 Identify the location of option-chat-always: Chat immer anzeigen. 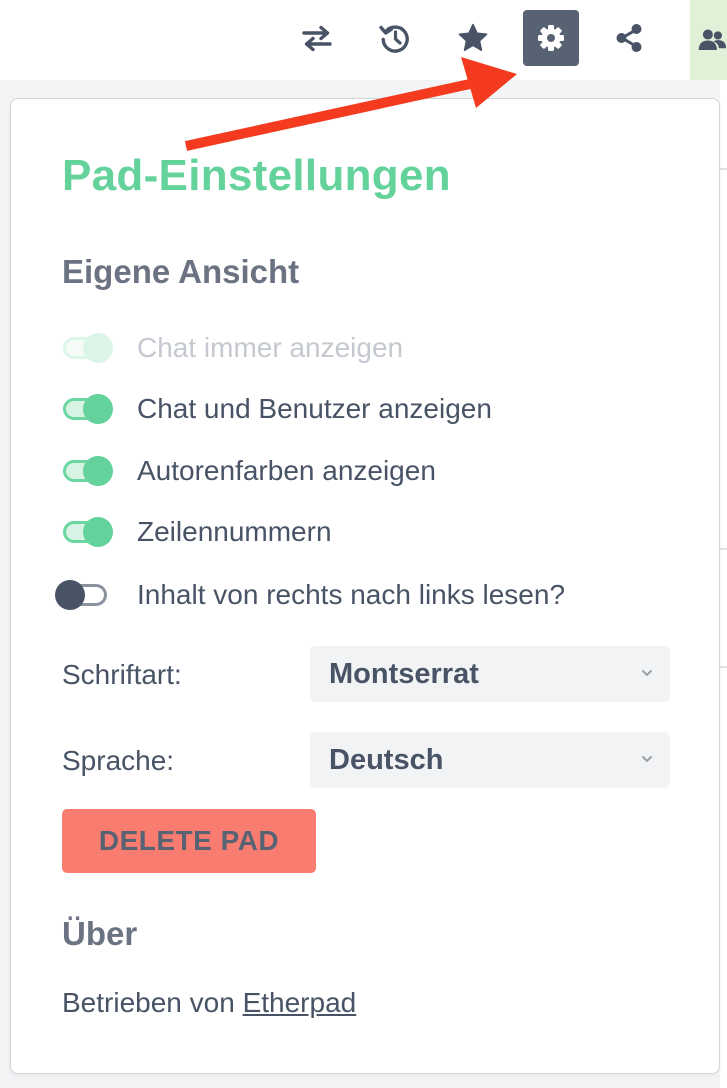
(229, 348).